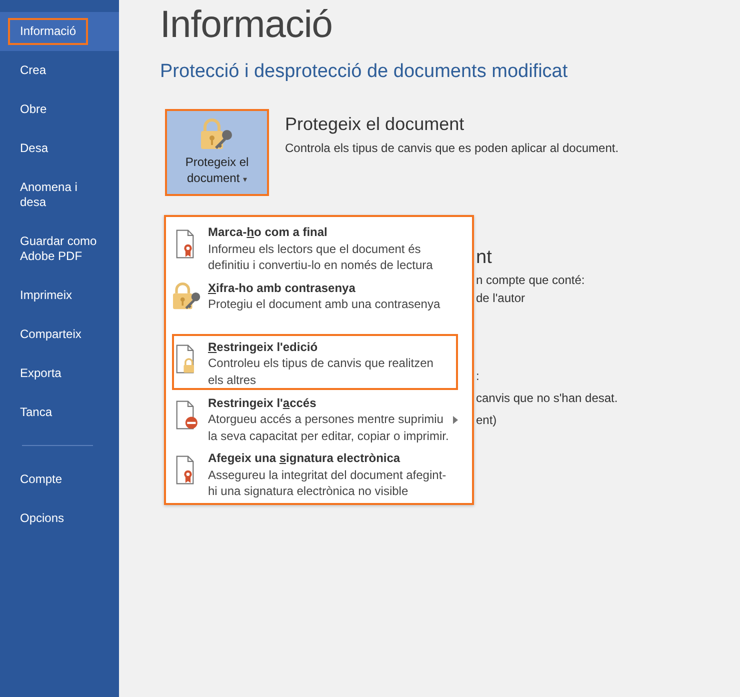  Describe the element at coordinates (59, 295) in the screenshot. I see `sidebar-item: Imprimeix` at that location.